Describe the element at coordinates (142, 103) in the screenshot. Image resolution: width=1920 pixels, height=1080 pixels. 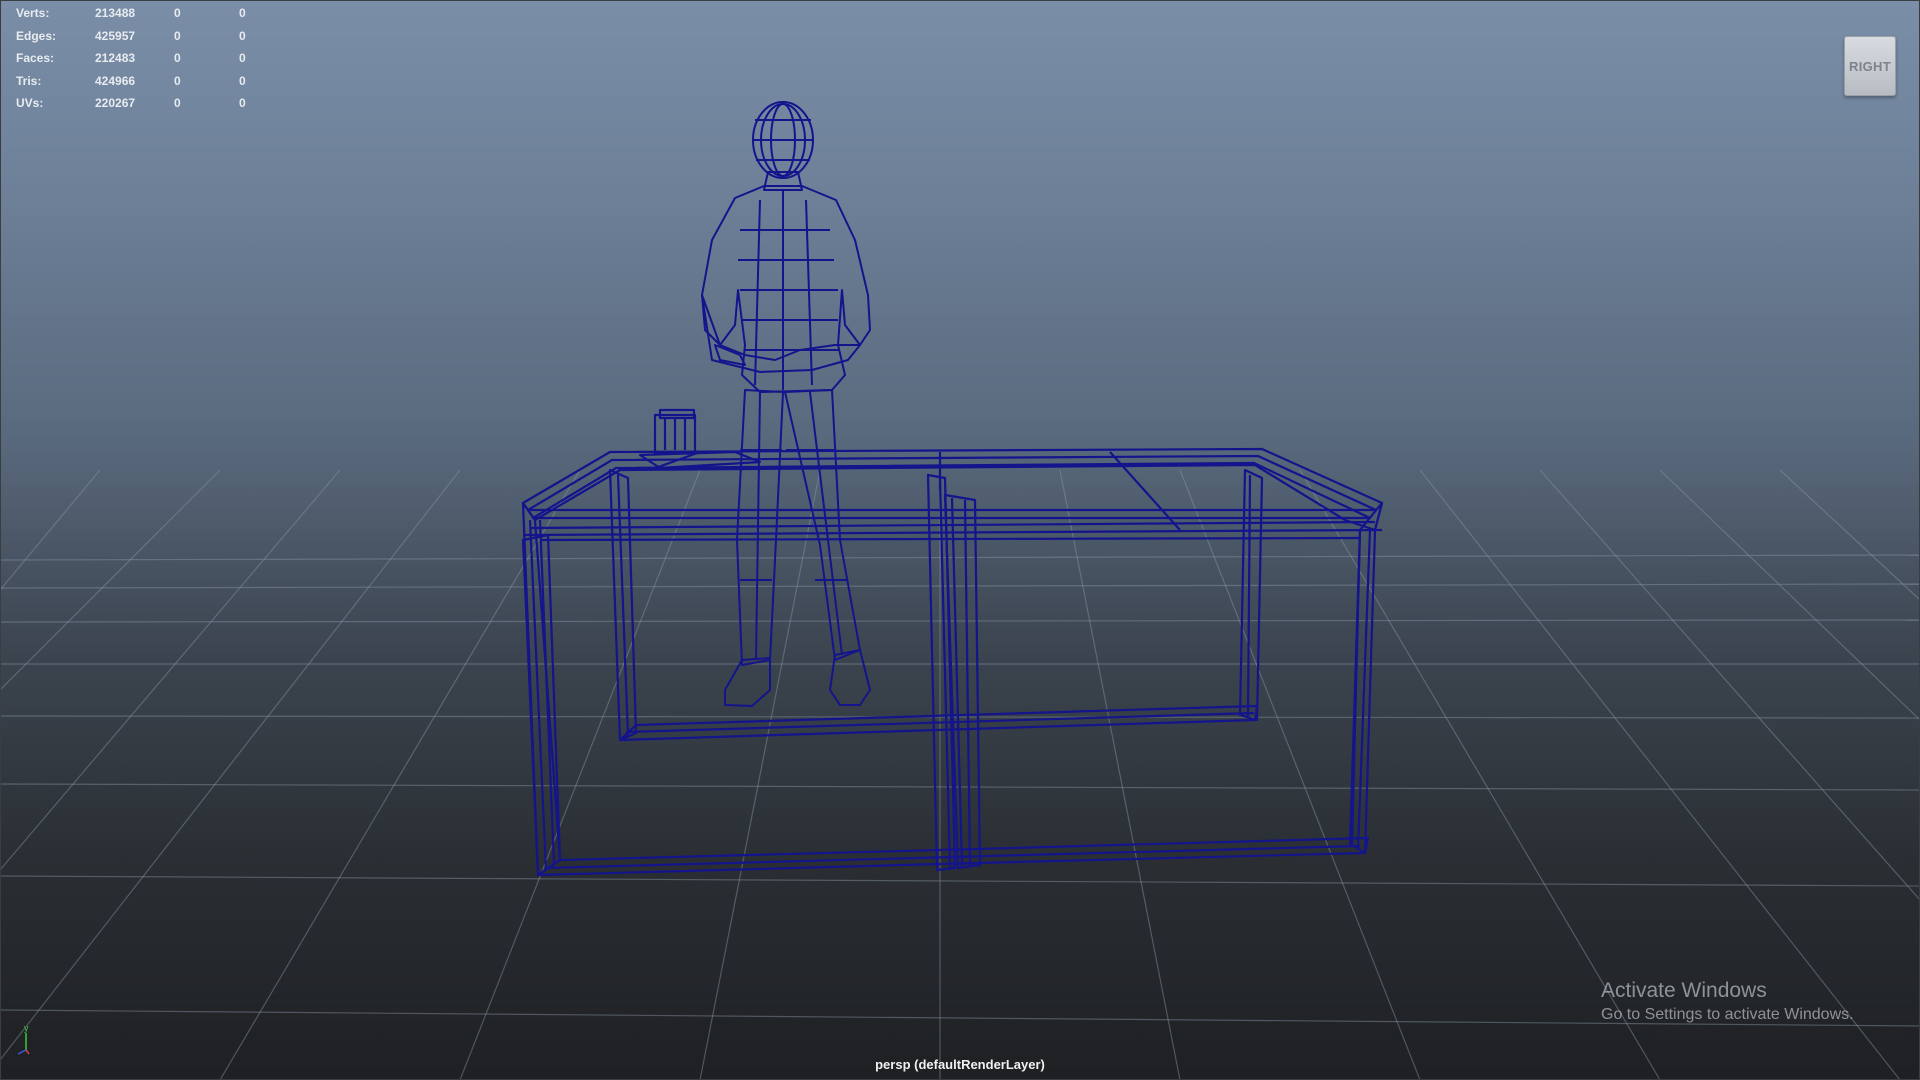
I see `hud-row-uvs: UVs: 220267 0 0` at that location.